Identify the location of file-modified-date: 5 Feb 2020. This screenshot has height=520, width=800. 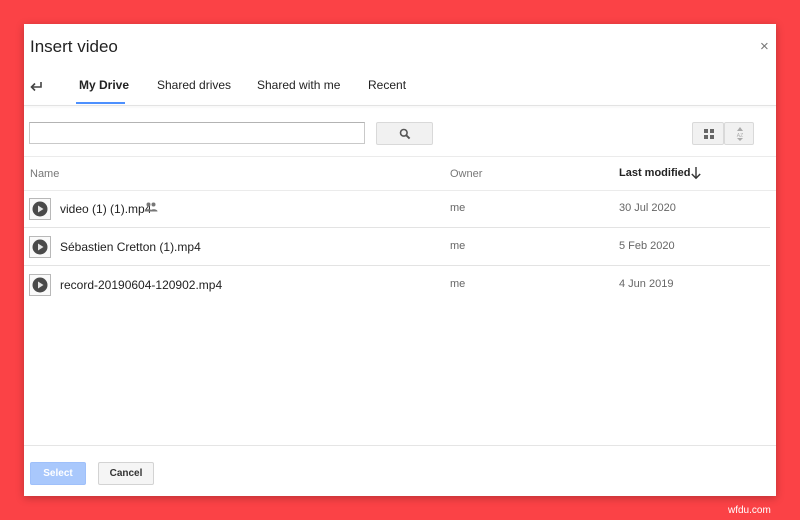
(647, 246).